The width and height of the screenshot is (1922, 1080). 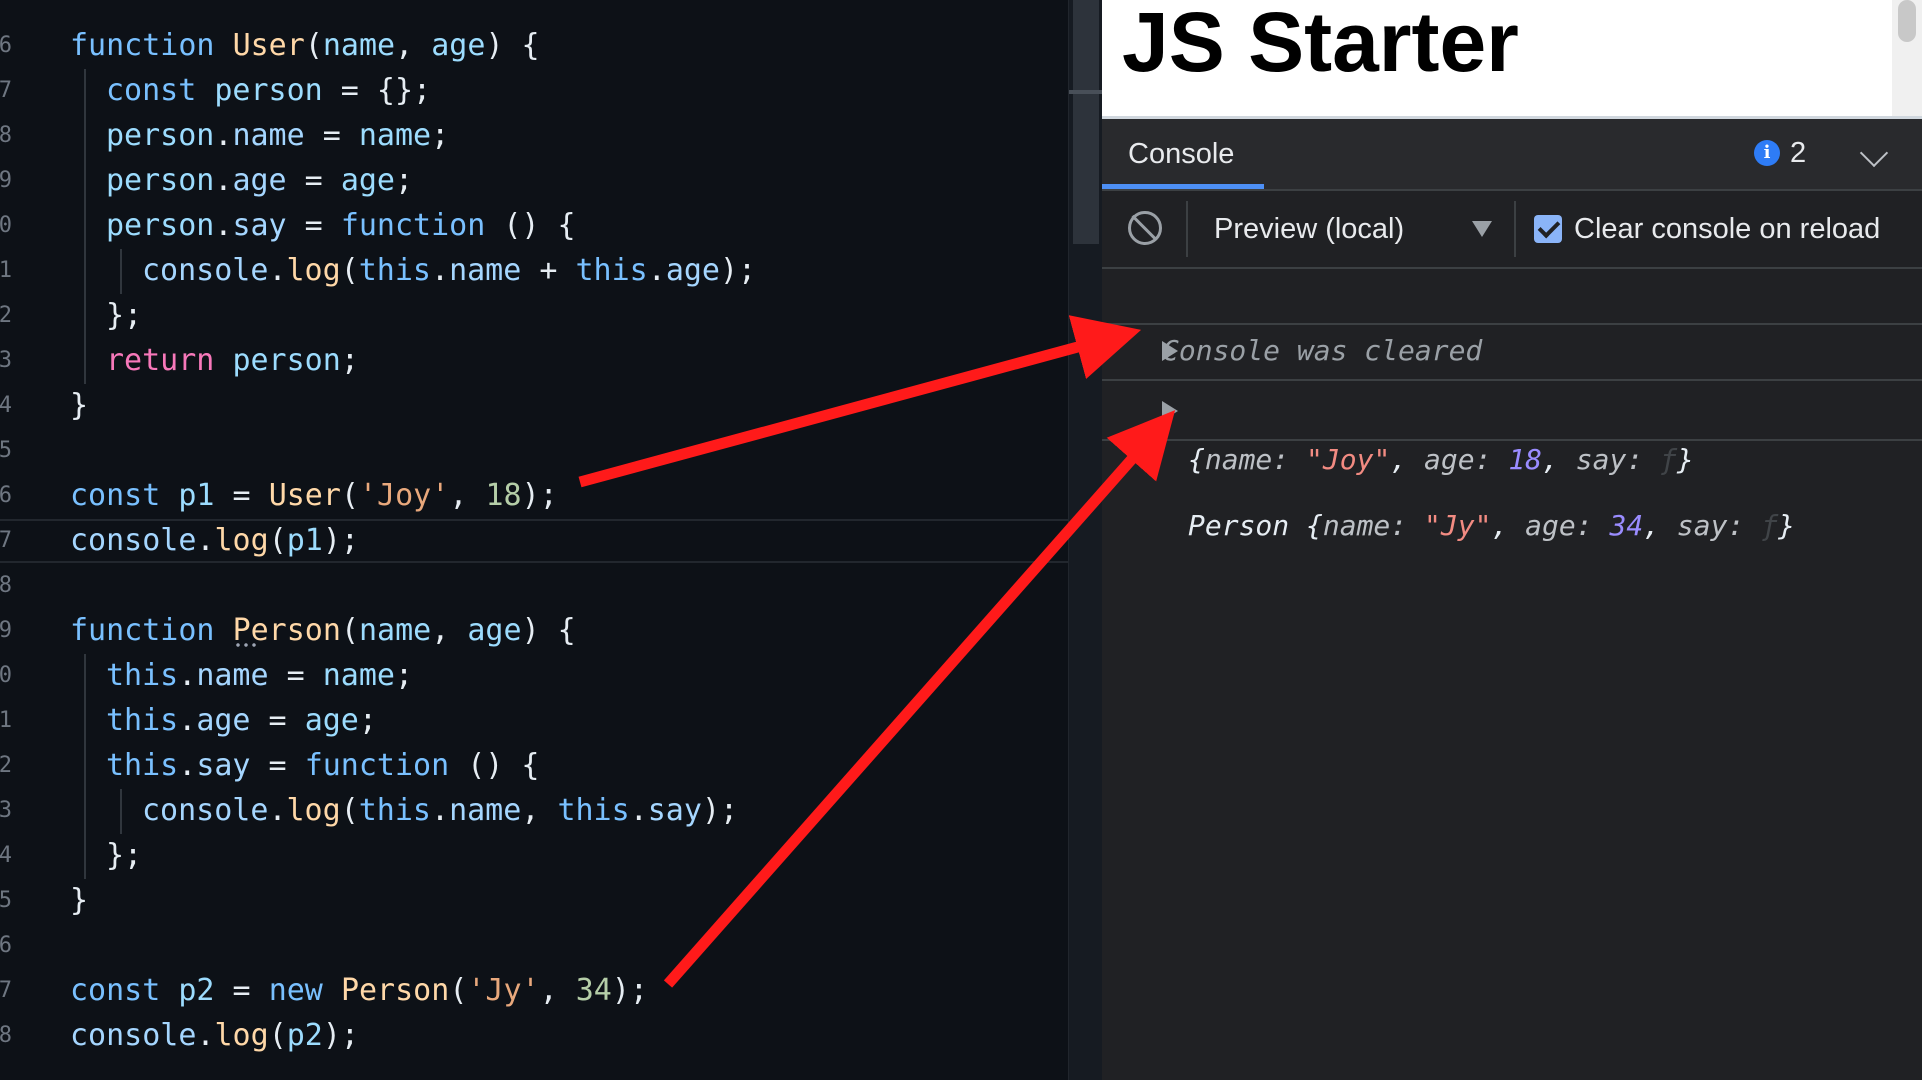 I want to click on code-line: 3 return person;, so click(x=534, y=361).